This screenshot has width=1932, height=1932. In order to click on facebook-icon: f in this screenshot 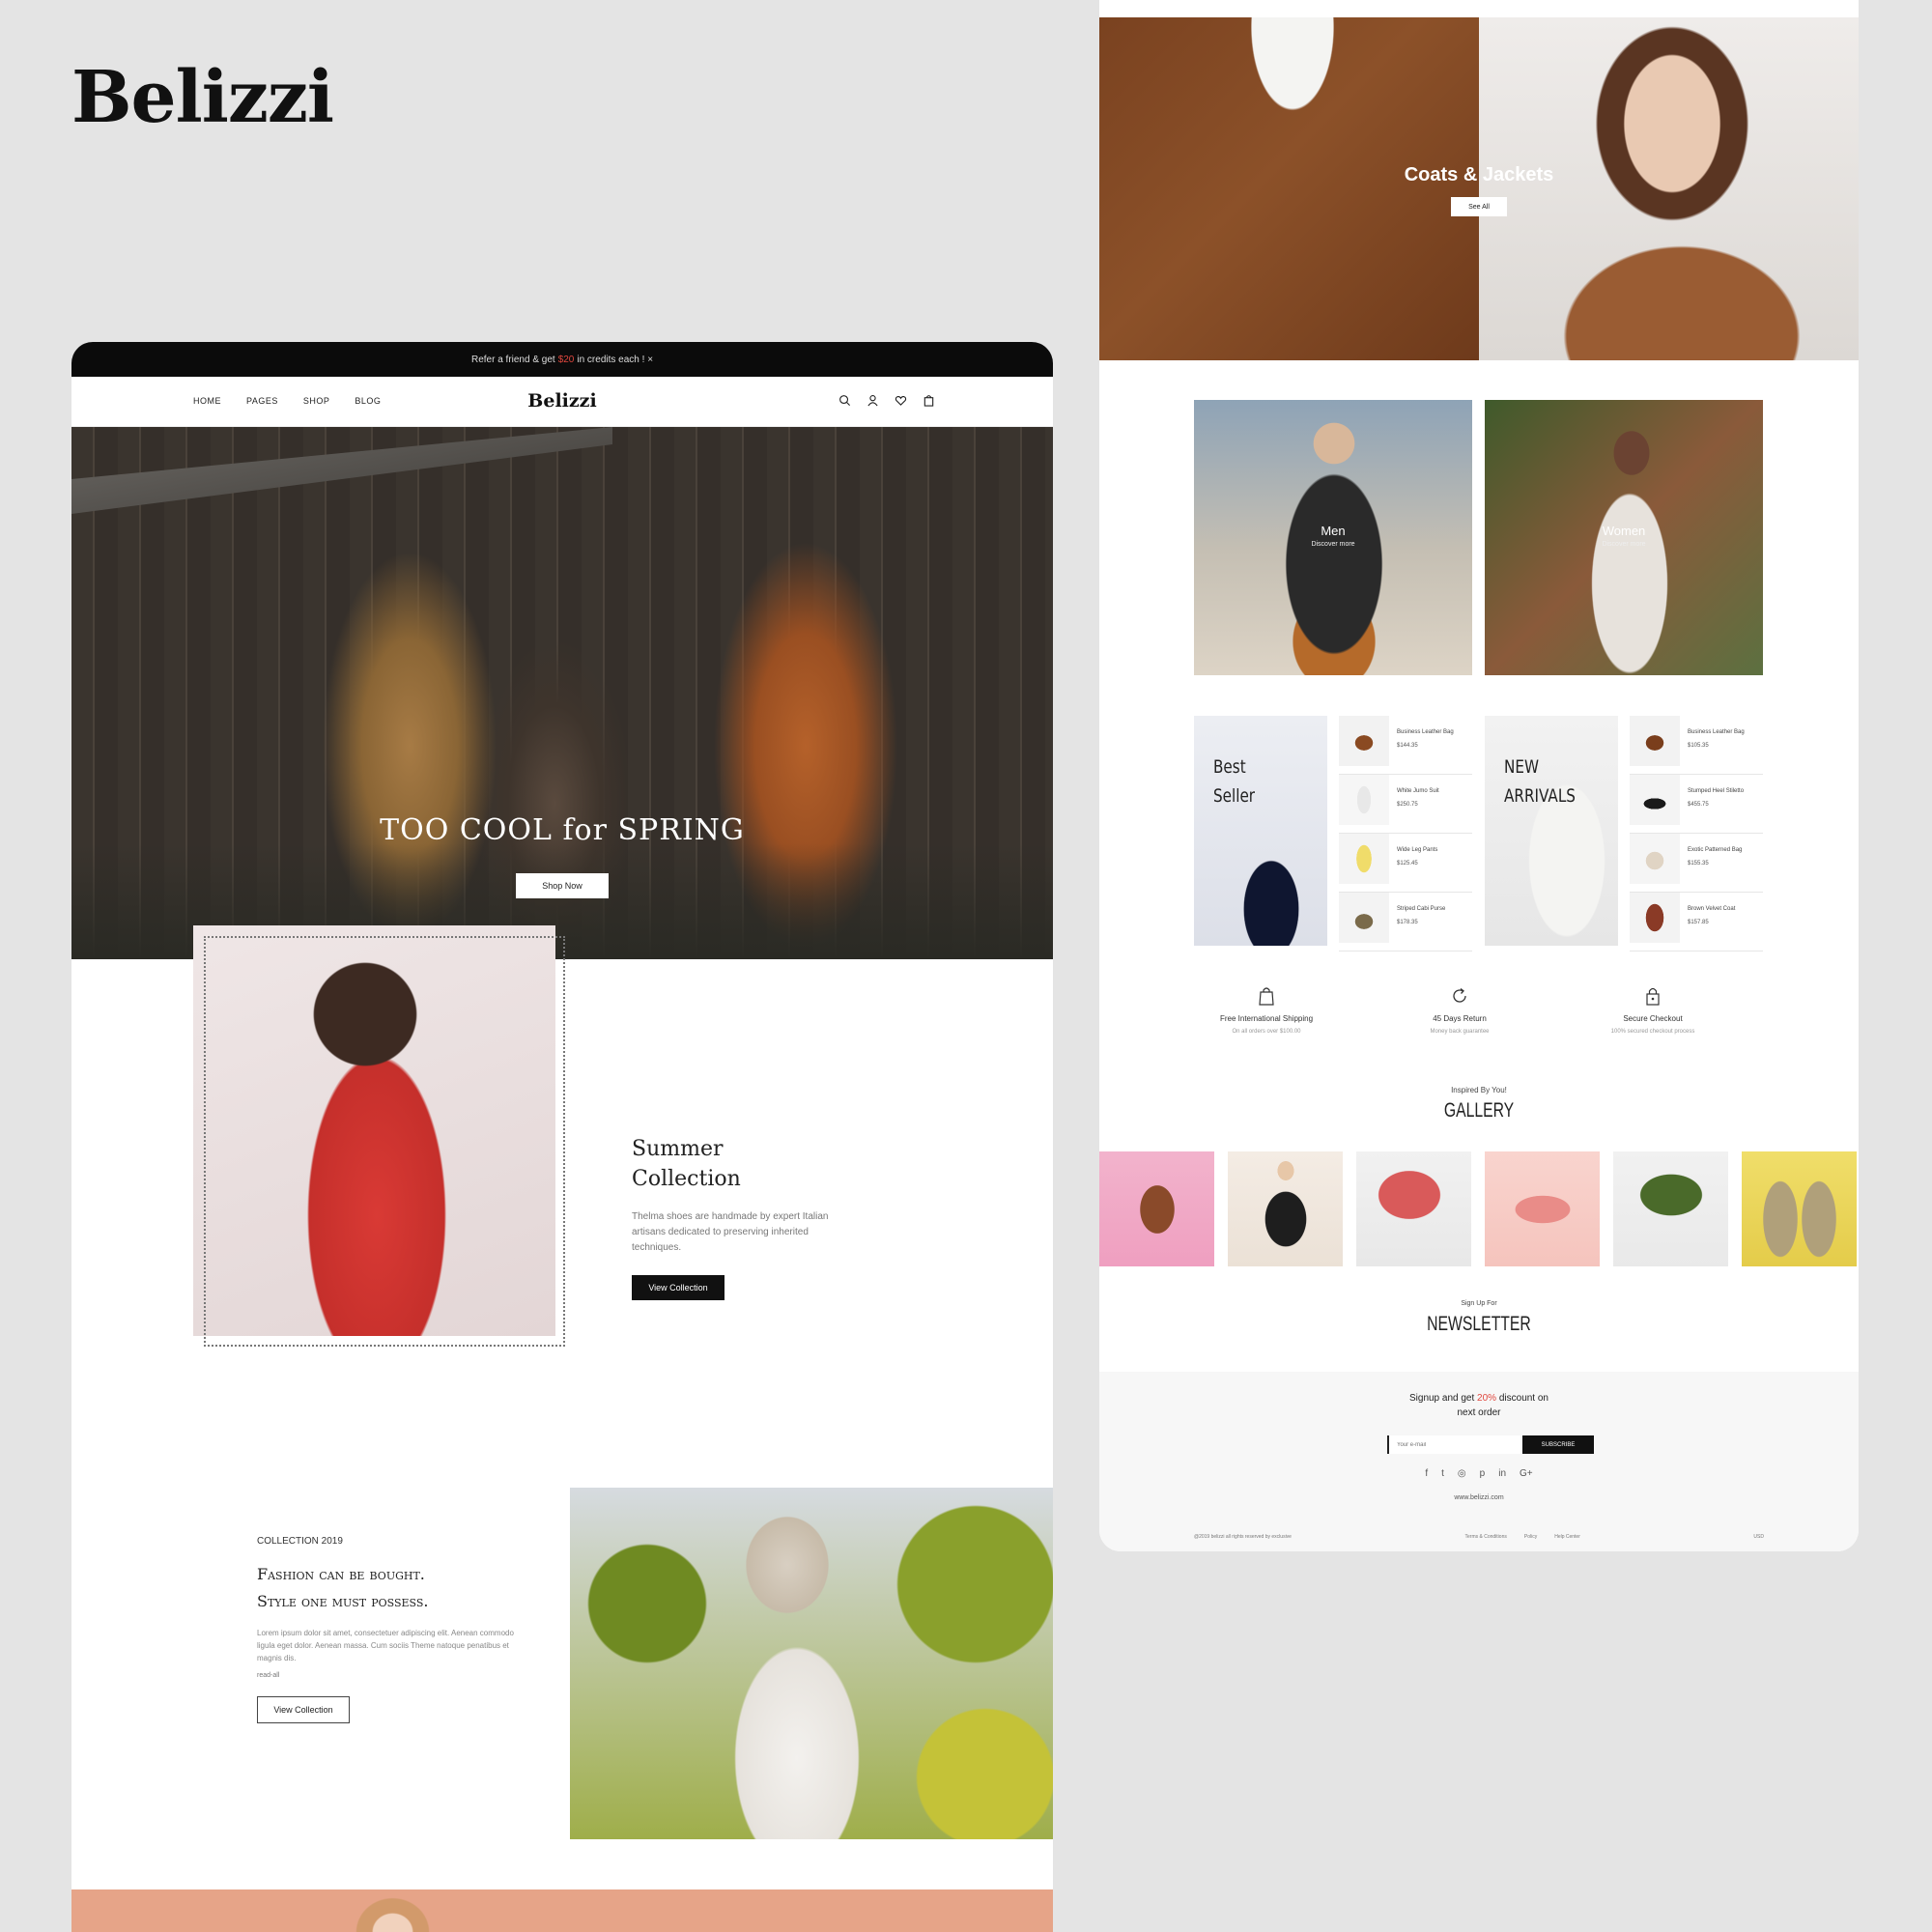, I will do `click(1426, 1473)`.